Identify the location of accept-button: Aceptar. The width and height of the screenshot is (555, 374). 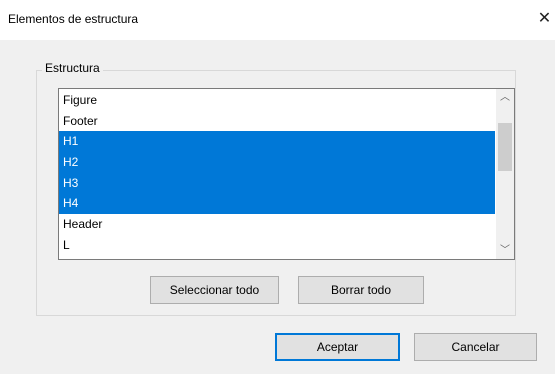
(337, 347).